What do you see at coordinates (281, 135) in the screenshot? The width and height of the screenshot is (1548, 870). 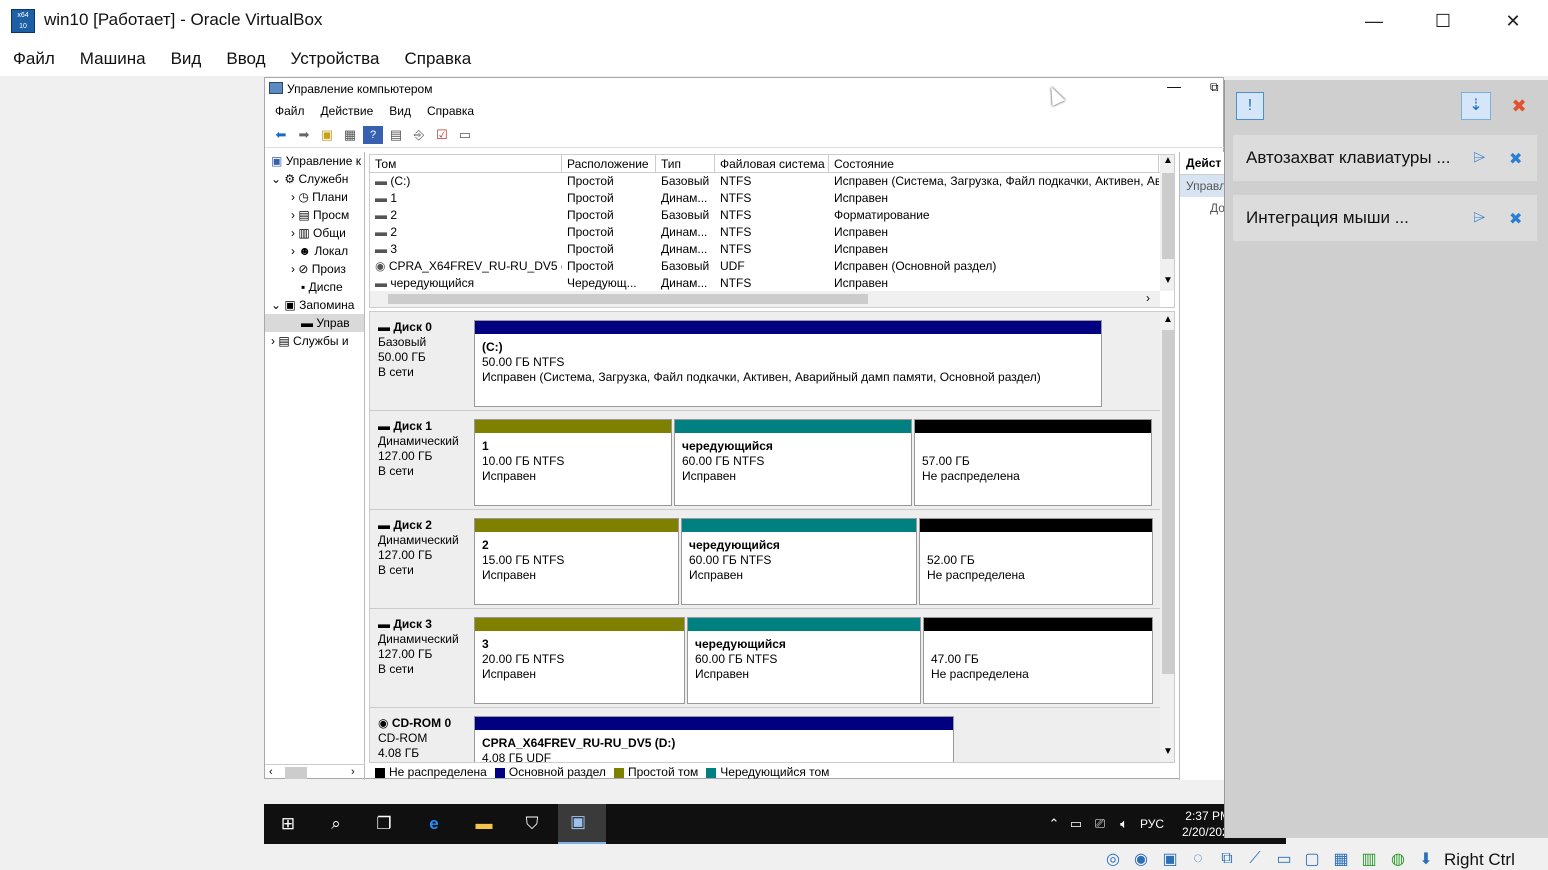 I see `back-arrow-icon: ⬅` at bounding box center [281, 135].